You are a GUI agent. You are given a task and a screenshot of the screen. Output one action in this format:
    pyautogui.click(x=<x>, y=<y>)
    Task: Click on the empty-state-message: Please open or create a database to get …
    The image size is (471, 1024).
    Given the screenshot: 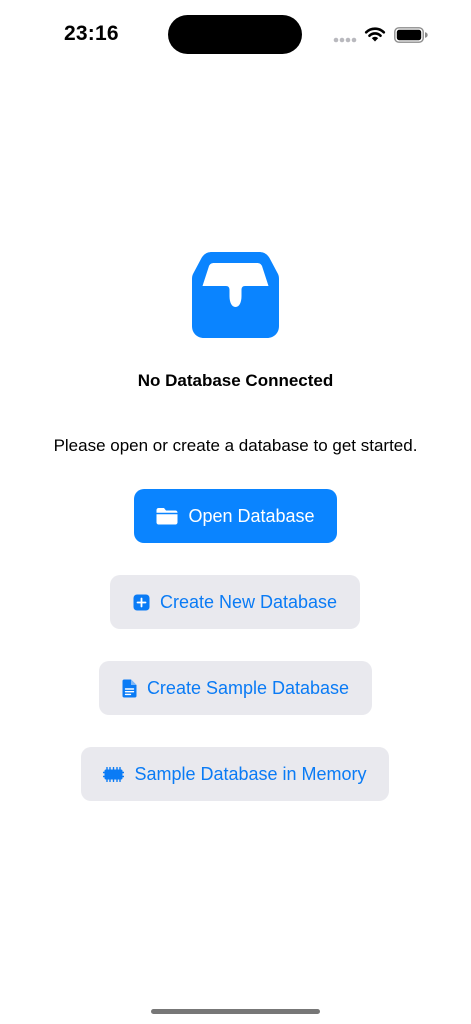 What is the action you would take?
    pyautogui.click(x=235, y=445)
    